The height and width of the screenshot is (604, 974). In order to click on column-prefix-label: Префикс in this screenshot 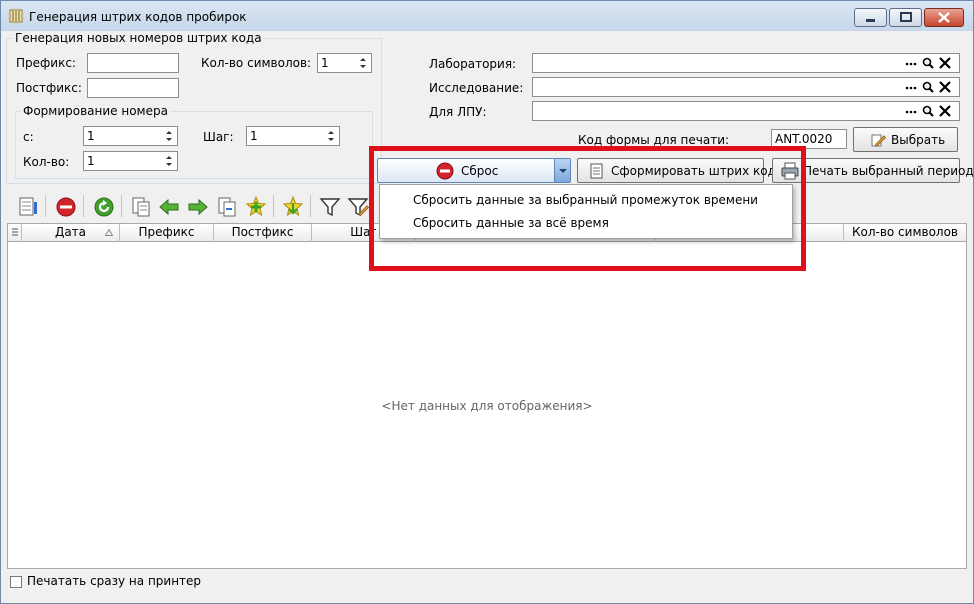, I will do `click(166, 232)`.